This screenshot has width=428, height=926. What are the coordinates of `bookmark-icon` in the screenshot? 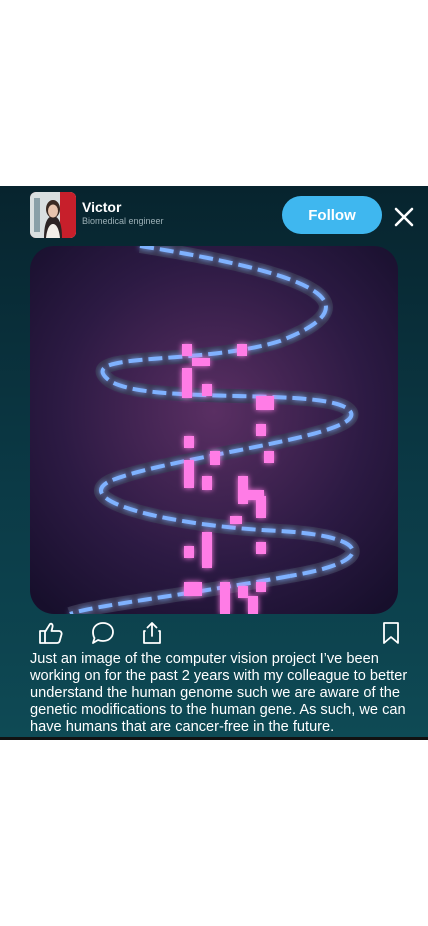 It's located at (391, 633).